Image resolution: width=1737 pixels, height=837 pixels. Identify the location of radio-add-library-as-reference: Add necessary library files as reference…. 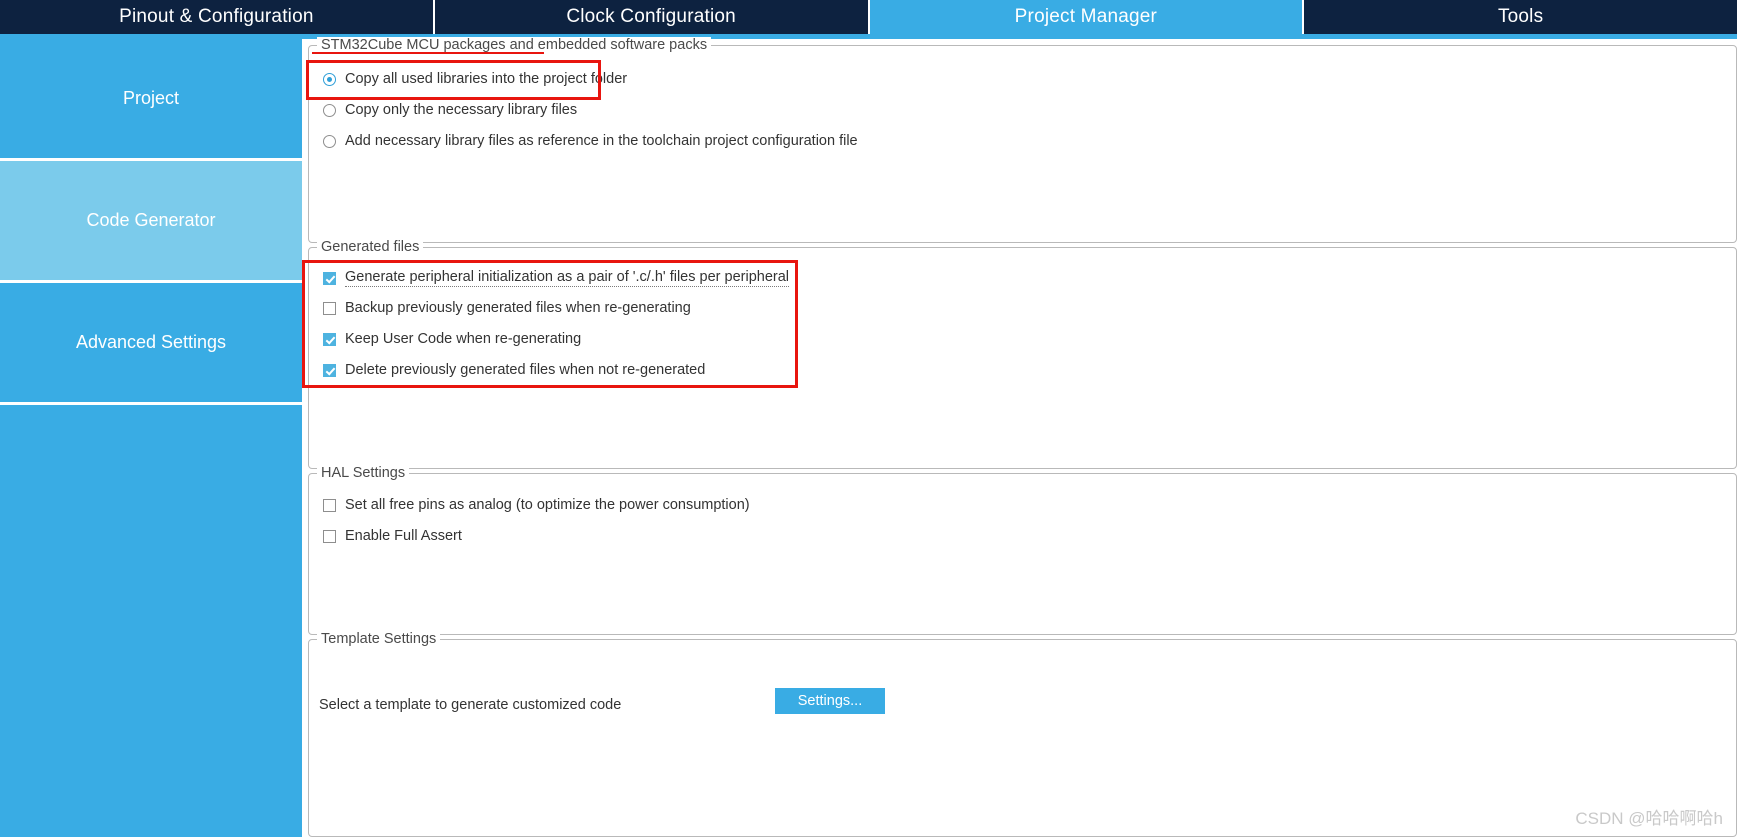
(590, 141).